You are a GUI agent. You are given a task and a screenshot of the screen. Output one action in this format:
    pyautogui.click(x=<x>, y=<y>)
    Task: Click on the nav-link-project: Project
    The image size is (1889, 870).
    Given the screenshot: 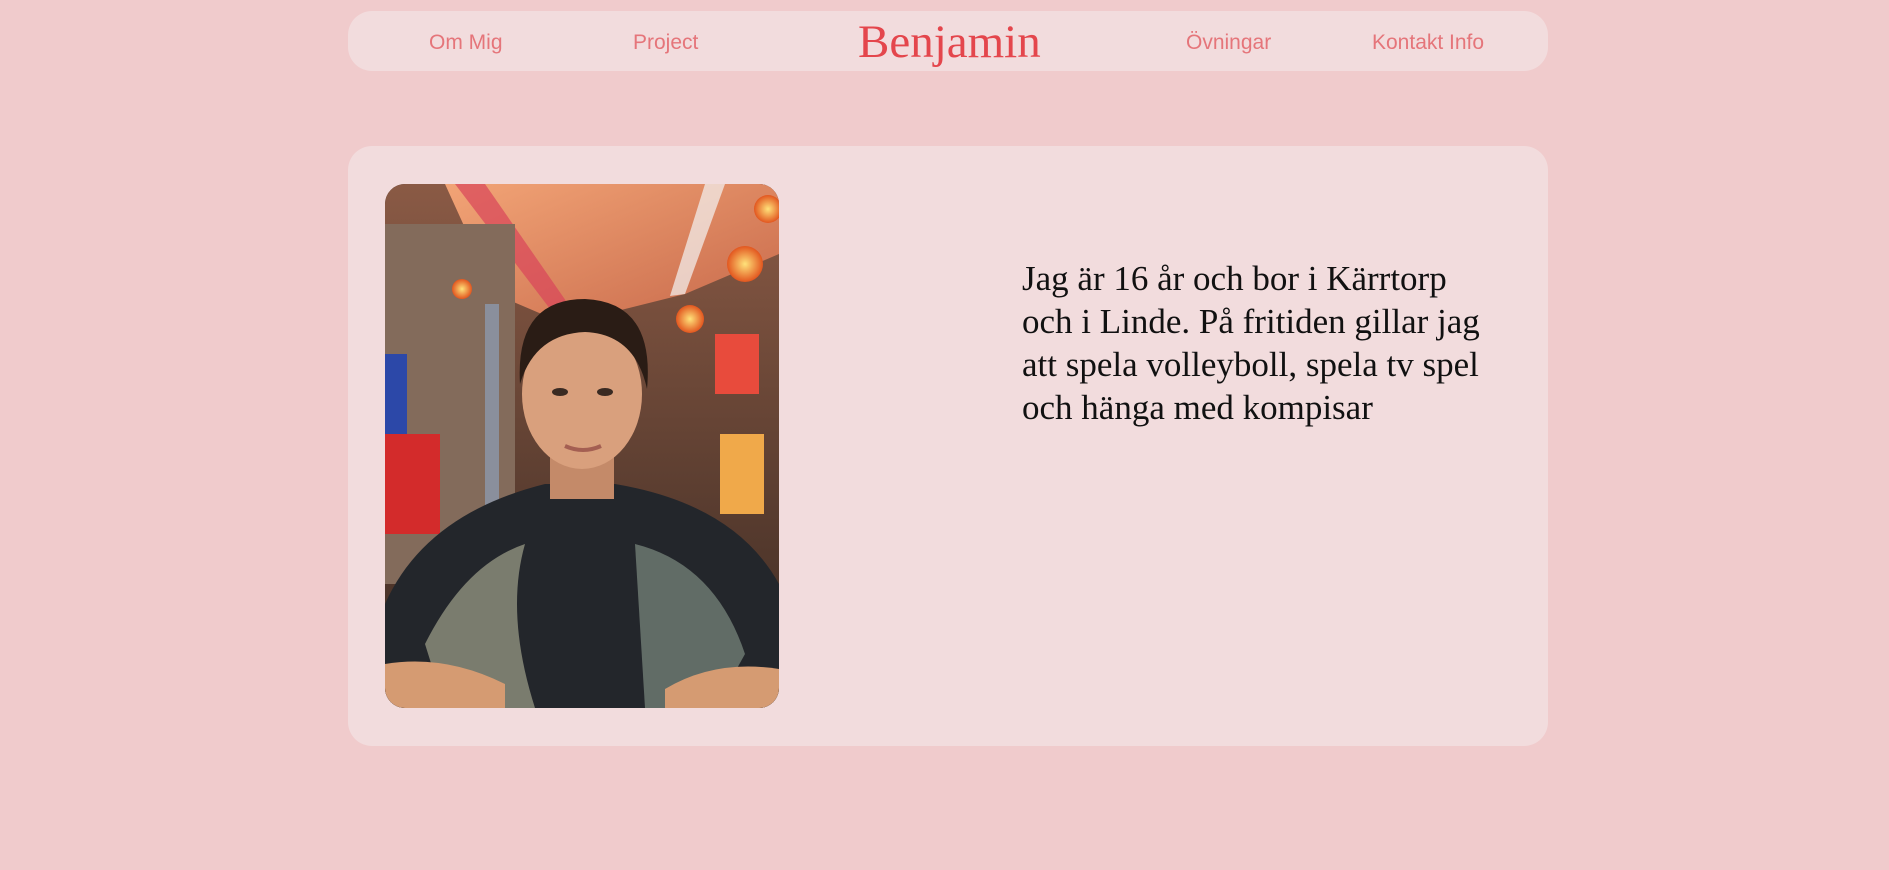 What is the action you would take?
    pyautogui.click(x=665, y=41)
    